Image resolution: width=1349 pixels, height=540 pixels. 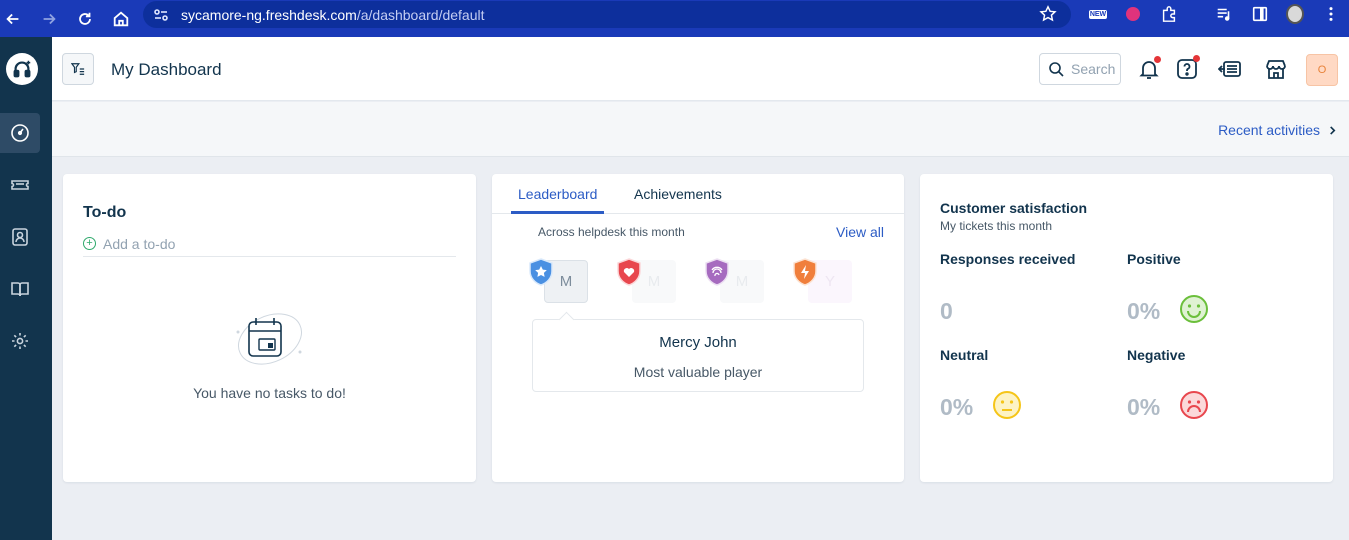 I want to click on help-dot, so click(x=1196, y=58).